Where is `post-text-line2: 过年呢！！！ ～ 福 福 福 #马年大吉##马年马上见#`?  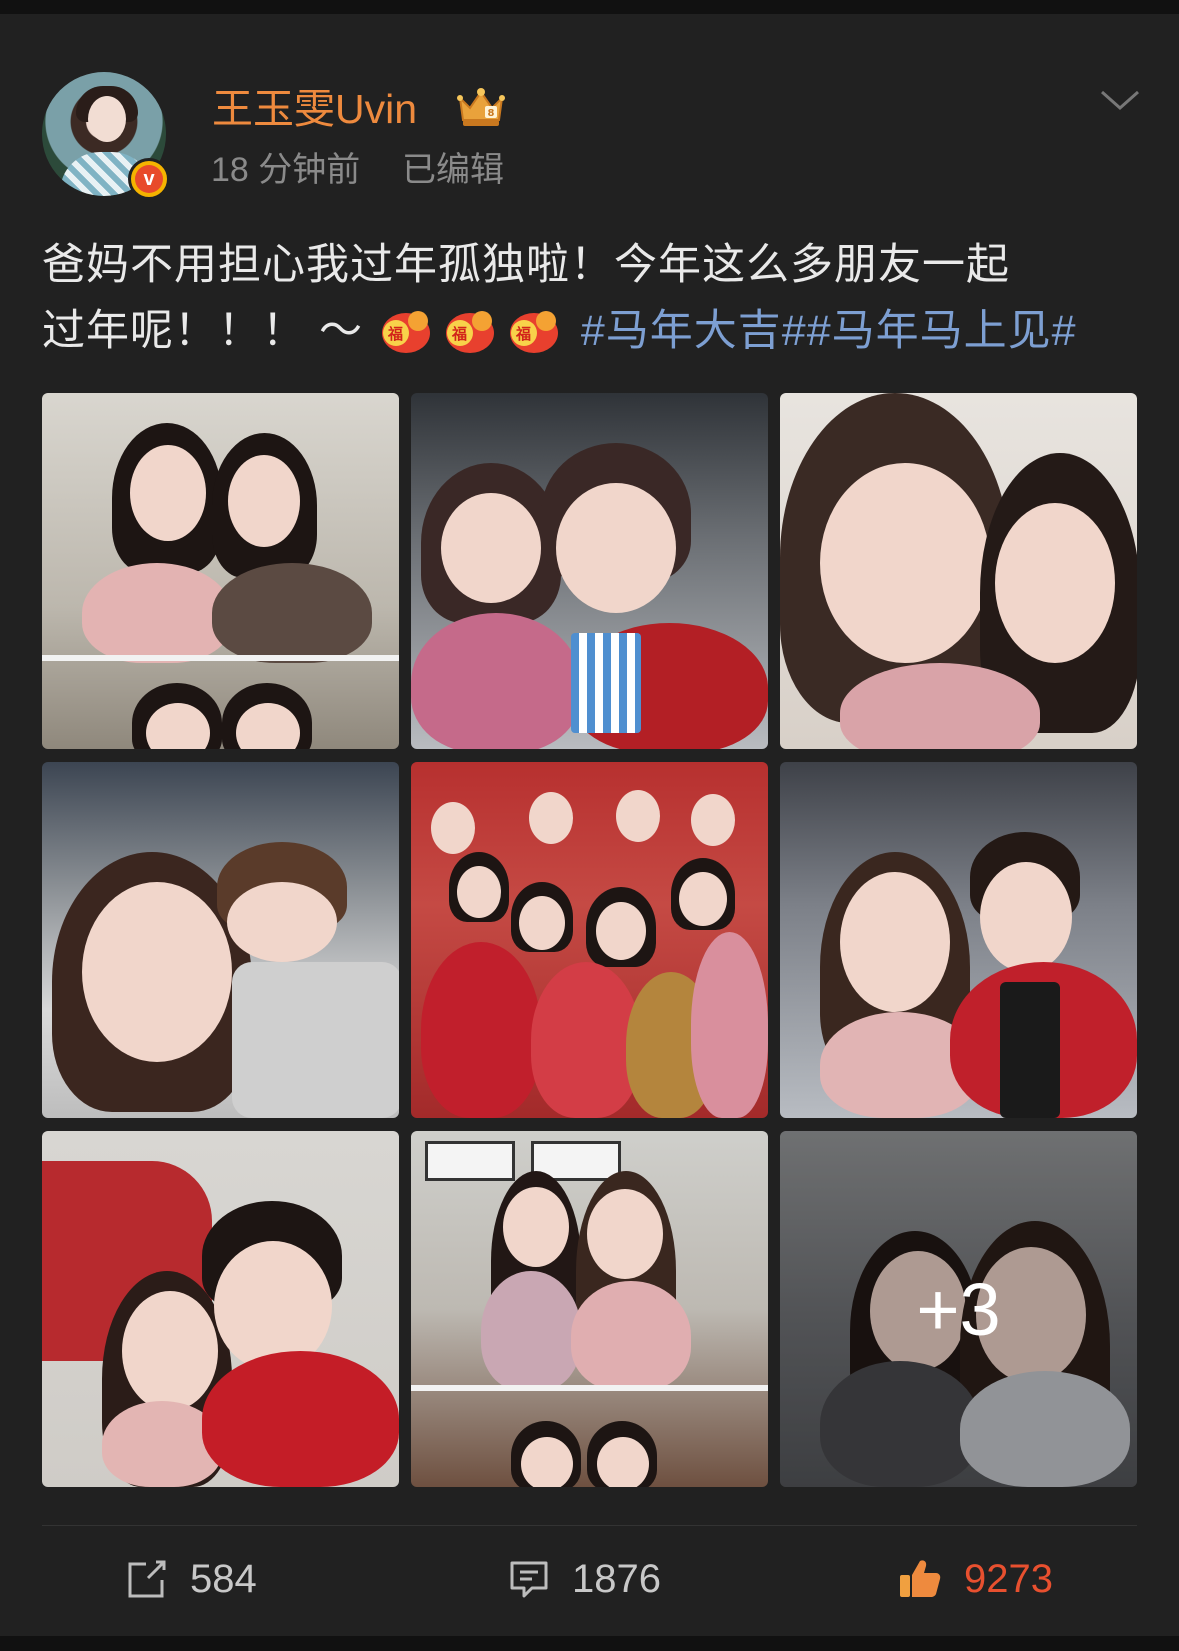
post-text-line2: 过年呢！！！ ～ 福 福 福 #马年大吉##马年马上见# is located at coordinates (592, 331).